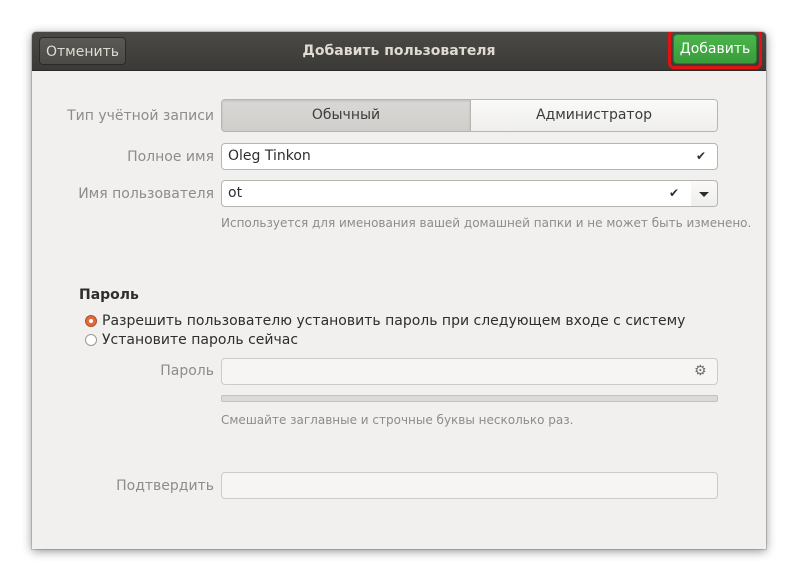 The height and width of the screenshot is (582, 798). Describe the element at coordinates (187, 371) in the screenshot. I see `password-label: Пароль` at that location.